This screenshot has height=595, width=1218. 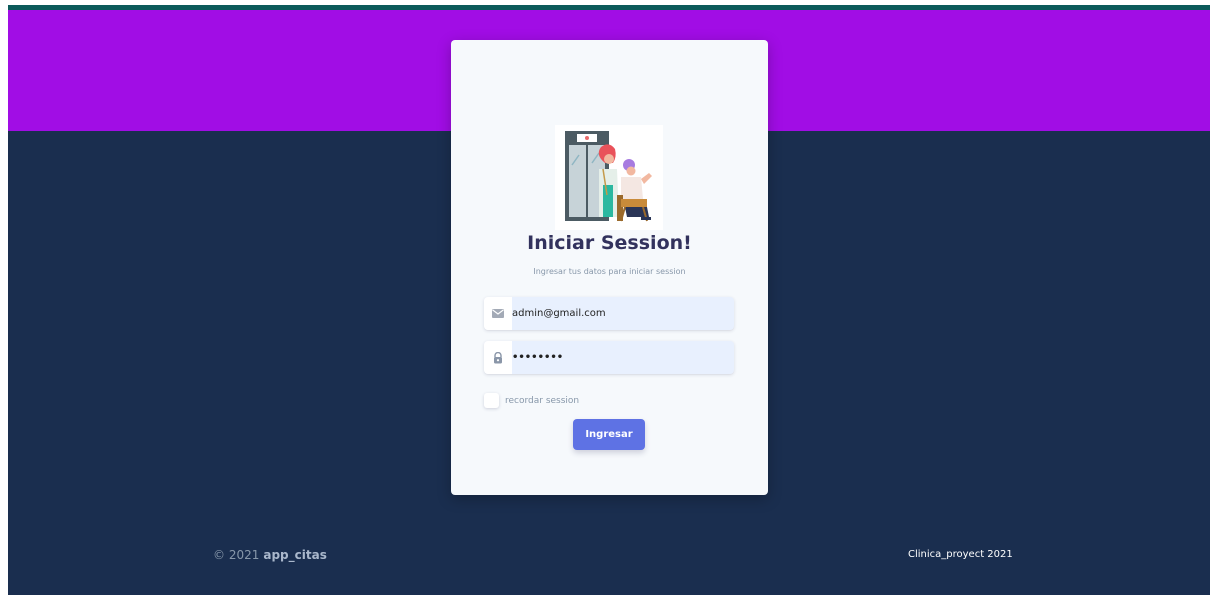 What do you see at coordinates (236, 555) in the screenshot?
I see `copyright-text: © 2021` at bounding box center [236, 555].